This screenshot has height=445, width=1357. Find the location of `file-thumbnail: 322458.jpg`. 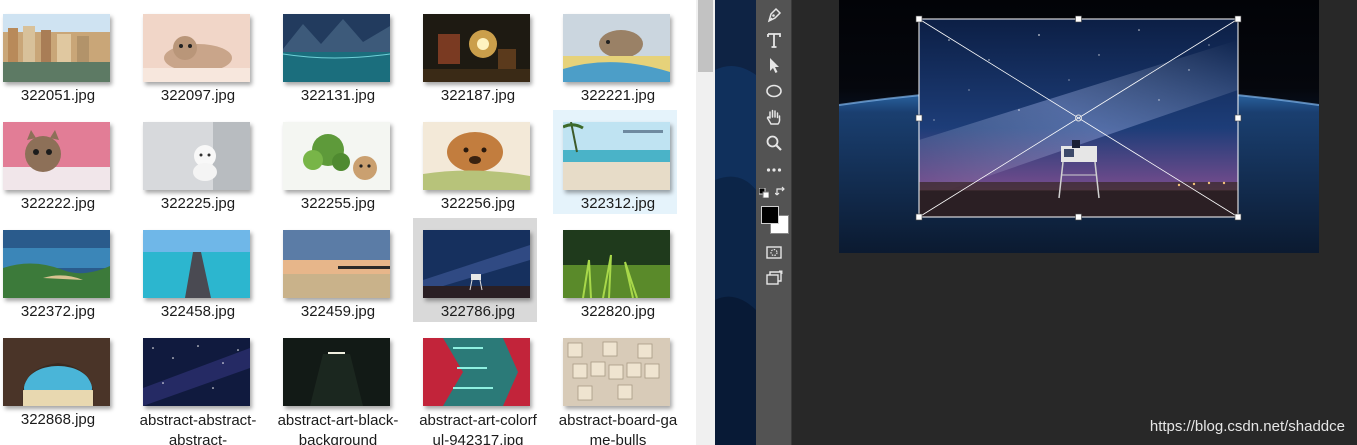

file-thumbnail: 322458.jpg is located at coordinates (202, 278).